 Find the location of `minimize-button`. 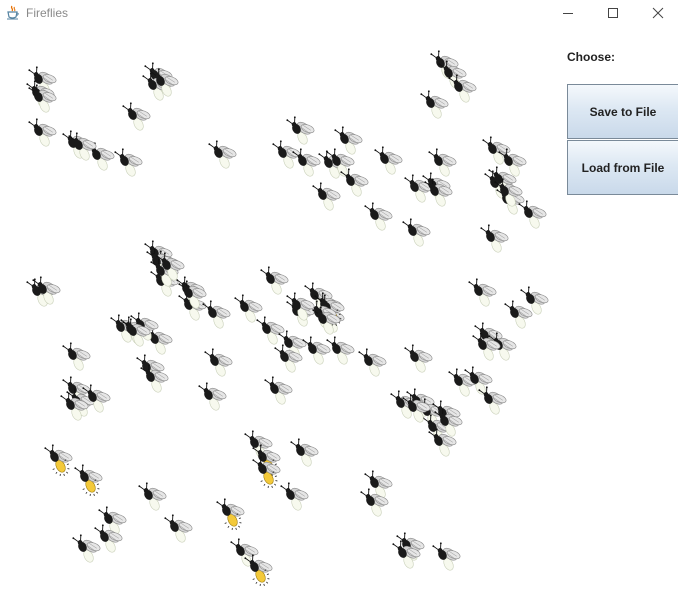

minimize-button is located at coordinates (568, 13).